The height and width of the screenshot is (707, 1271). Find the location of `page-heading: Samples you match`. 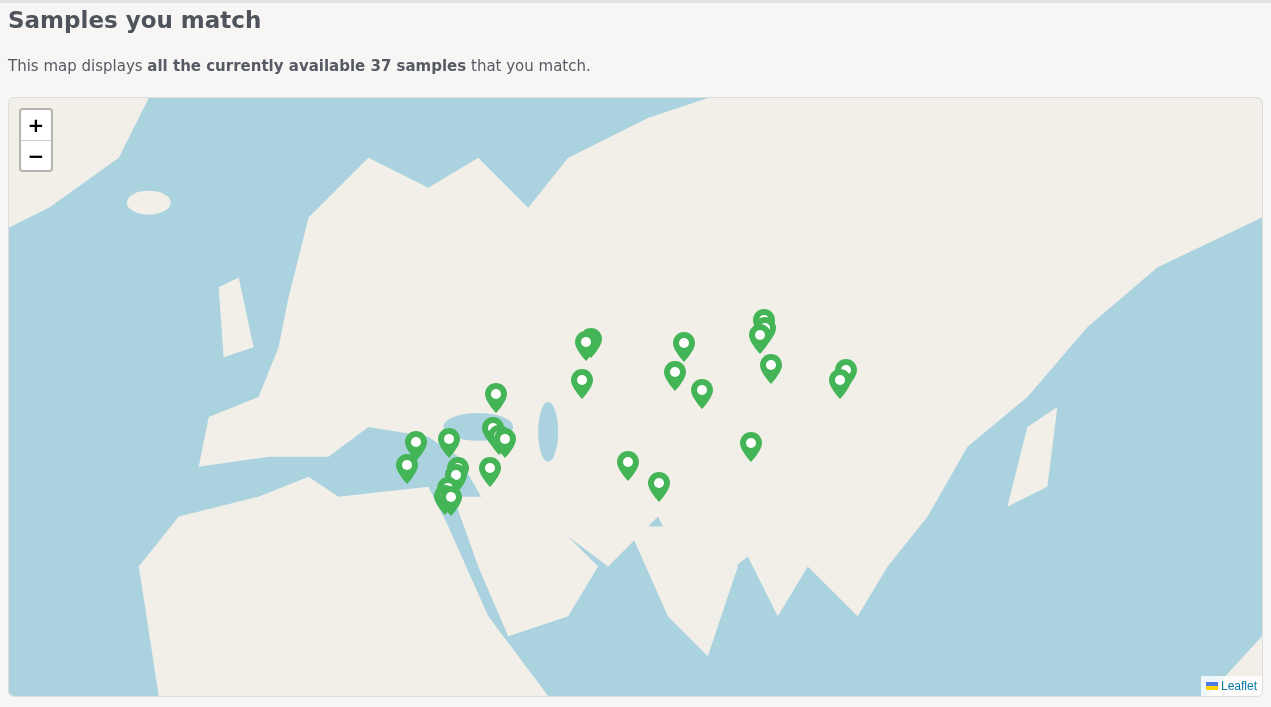

page-heading: Samples you match is located at coordinates (135, 21).